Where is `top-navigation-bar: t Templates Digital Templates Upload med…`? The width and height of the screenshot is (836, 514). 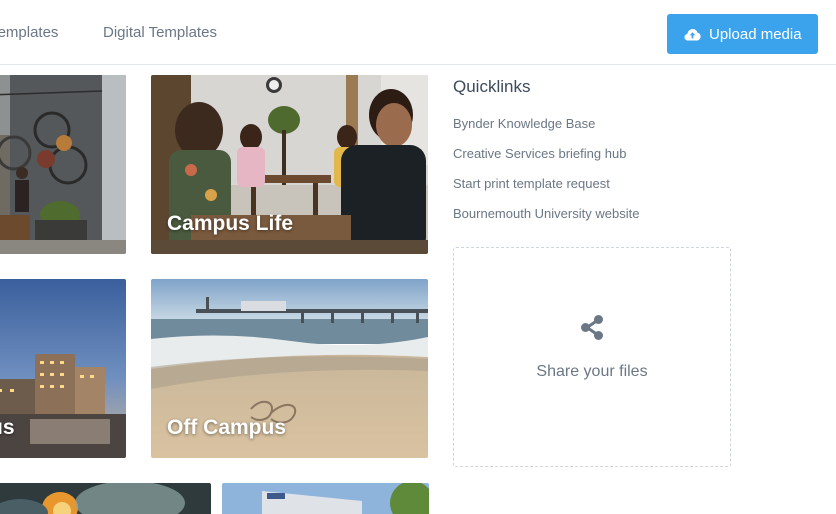
top-navigation-bar: t Templates Digital Templates Upload med… is located at coordinates (418, 32).